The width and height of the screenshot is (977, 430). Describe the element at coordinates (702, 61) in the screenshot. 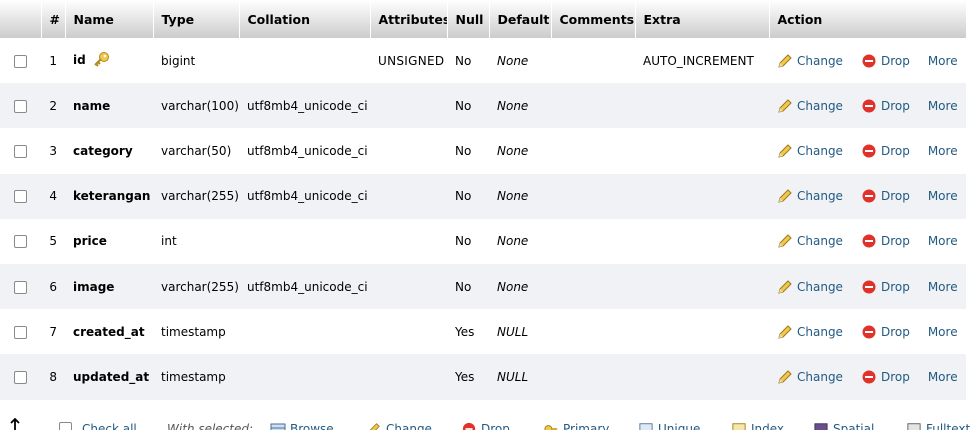

I see `column-extra: AUTO_INCREMENT` at that location.